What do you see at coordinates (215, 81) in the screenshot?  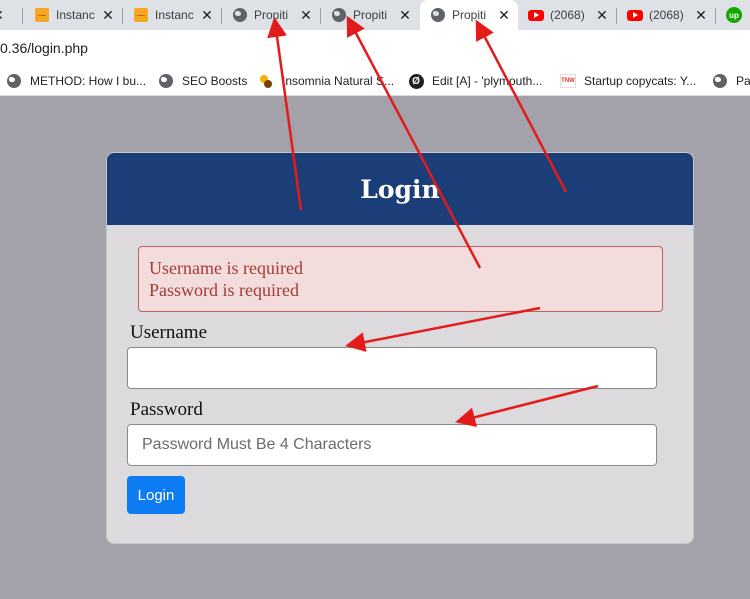 I see `bookmark-label: SEO Boosts` at bounding box center [215, 81].